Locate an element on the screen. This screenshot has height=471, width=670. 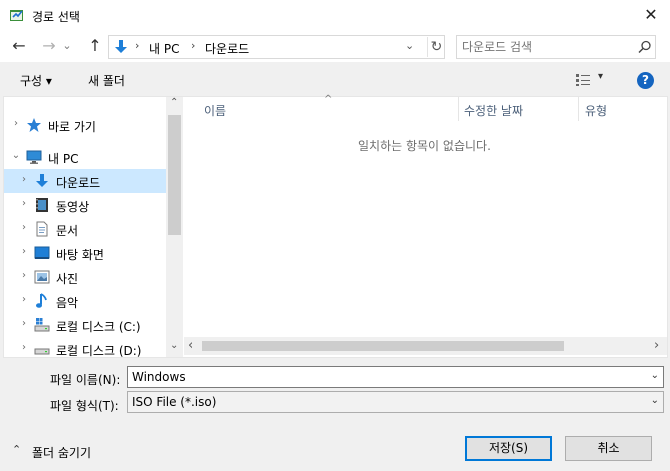
horizontal-scrollbar: ‹ › is located at coordinates (425, 346).